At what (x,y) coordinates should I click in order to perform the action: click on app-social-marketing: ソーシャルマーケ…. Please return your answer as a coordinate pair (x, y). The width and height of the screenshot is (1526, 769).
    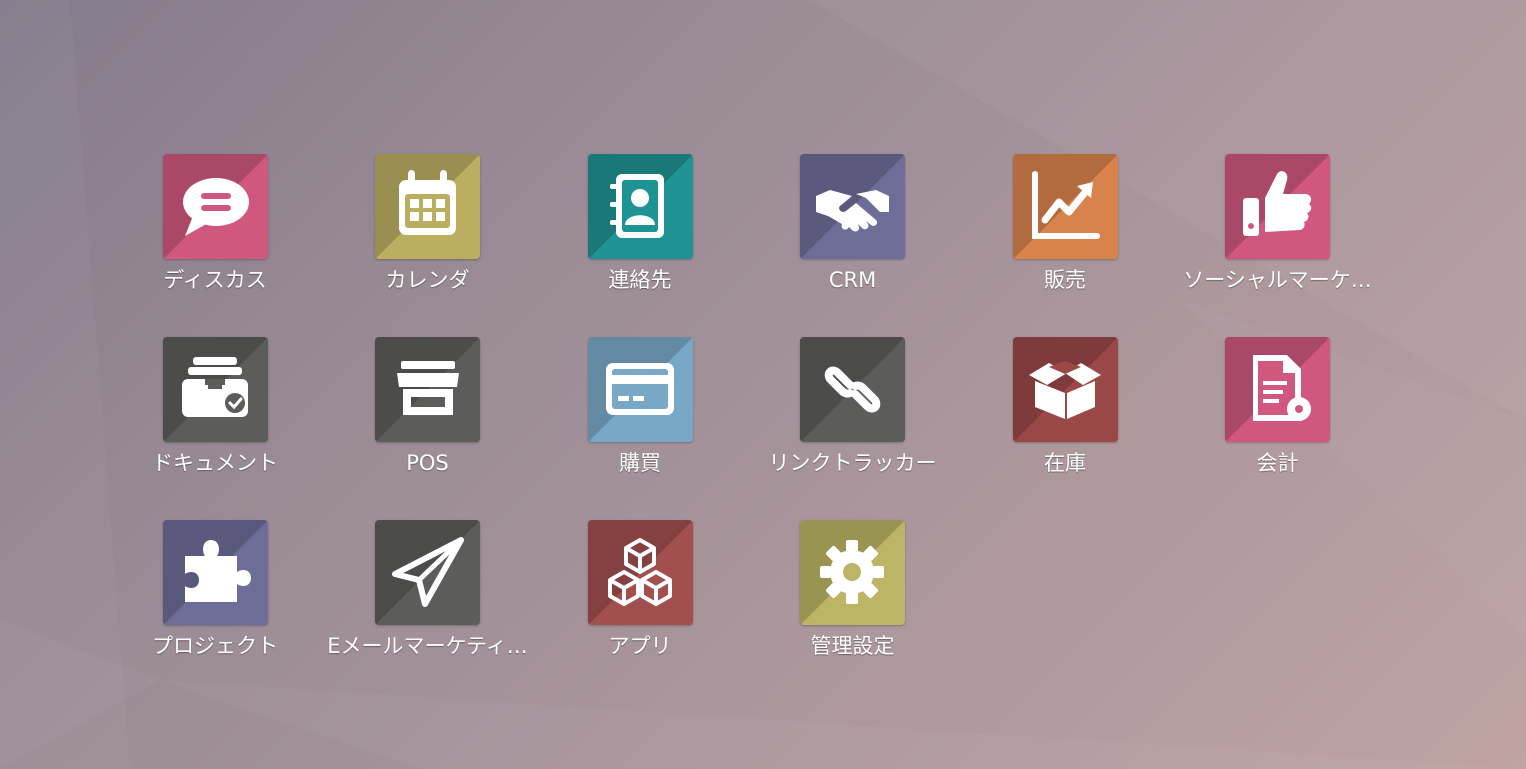
    Looking at the image, I should click on (1277, 245).